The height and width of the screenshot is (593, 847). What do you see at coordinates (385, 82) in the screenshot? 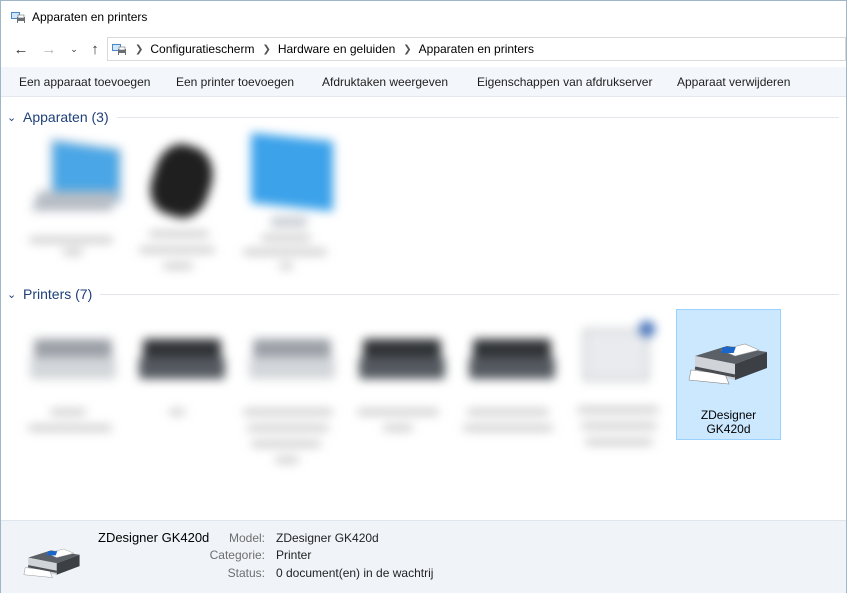
I see `view-print-jobs-button: Afdruktaken weergeven` at bounding box center [385, 82].